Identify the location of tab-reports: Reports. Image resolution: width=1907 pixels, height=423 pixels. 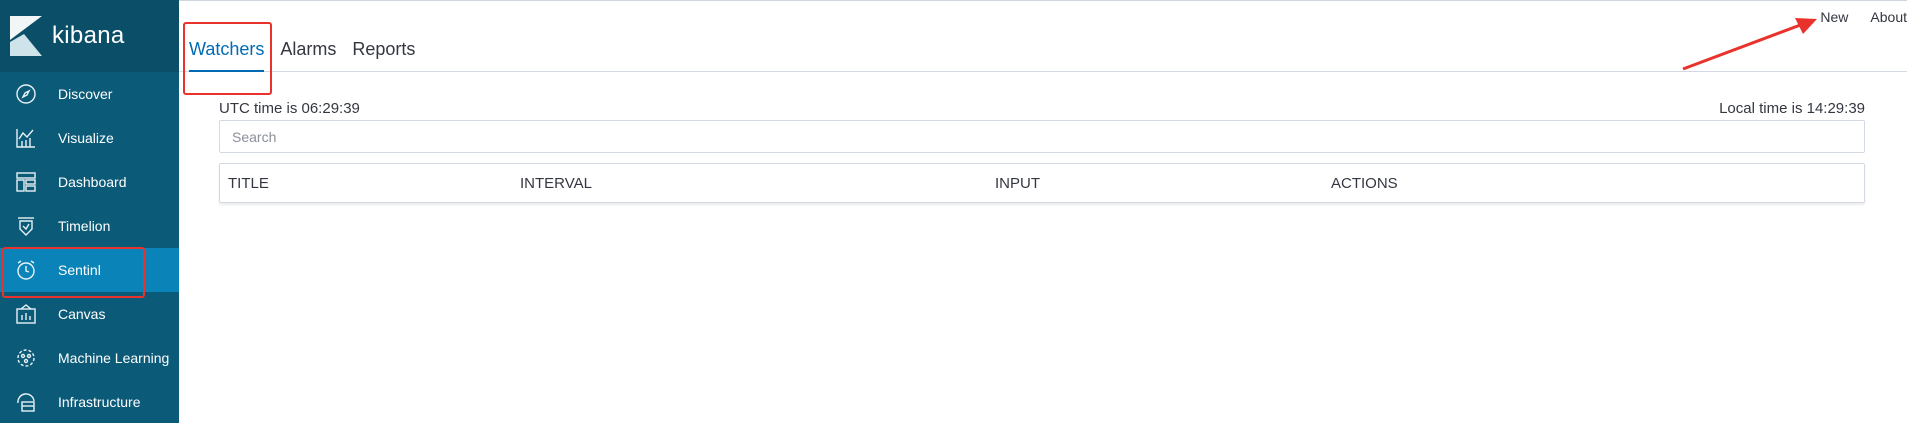
(383, 55).